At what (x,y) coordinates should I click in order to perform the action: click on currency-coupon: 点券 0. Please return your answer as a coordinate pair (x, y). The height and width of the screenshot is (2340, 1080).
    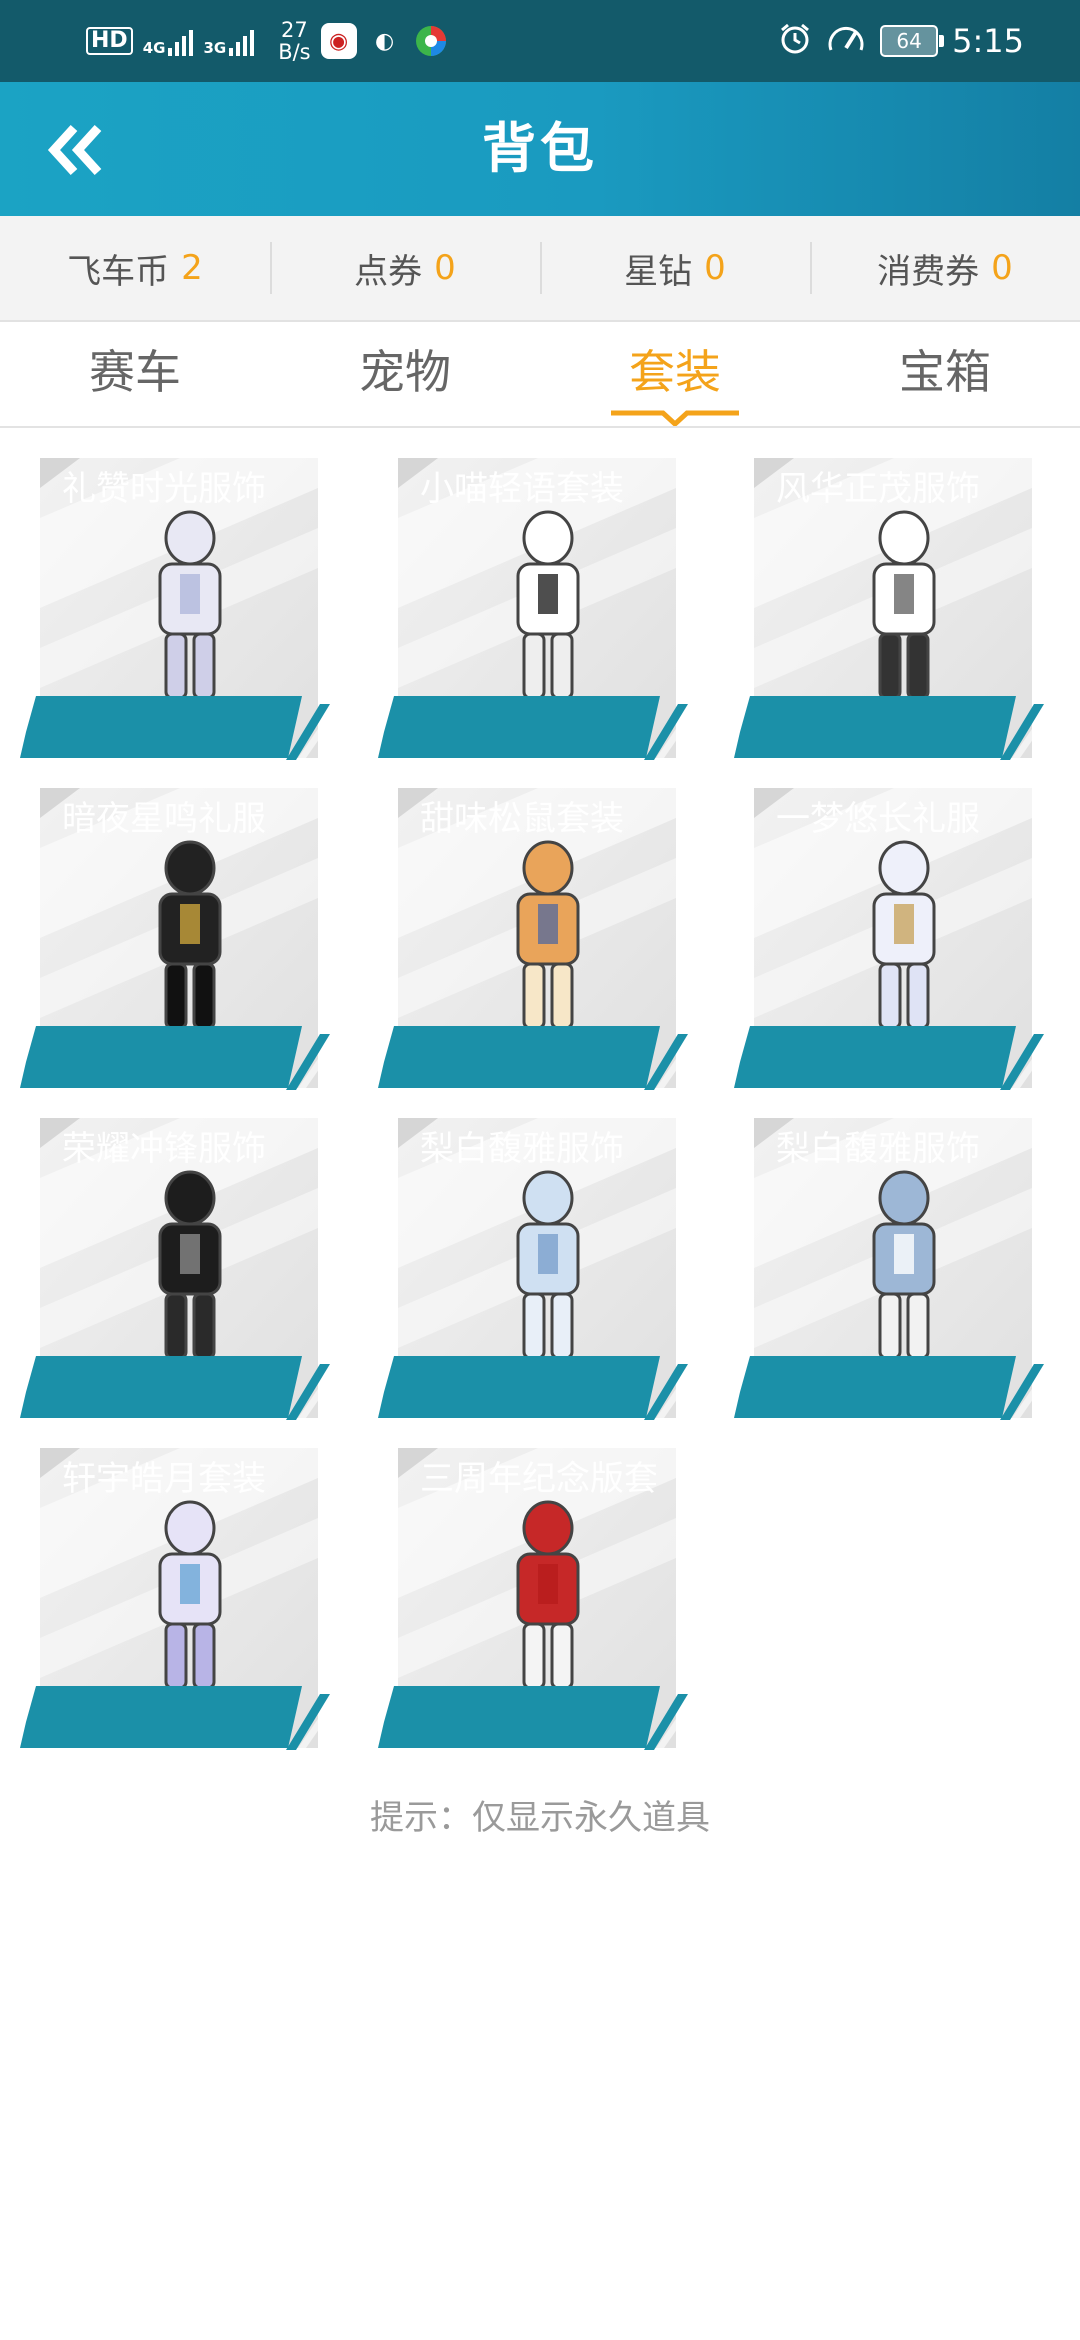
    Looking at the image, I should click on (405, 268).